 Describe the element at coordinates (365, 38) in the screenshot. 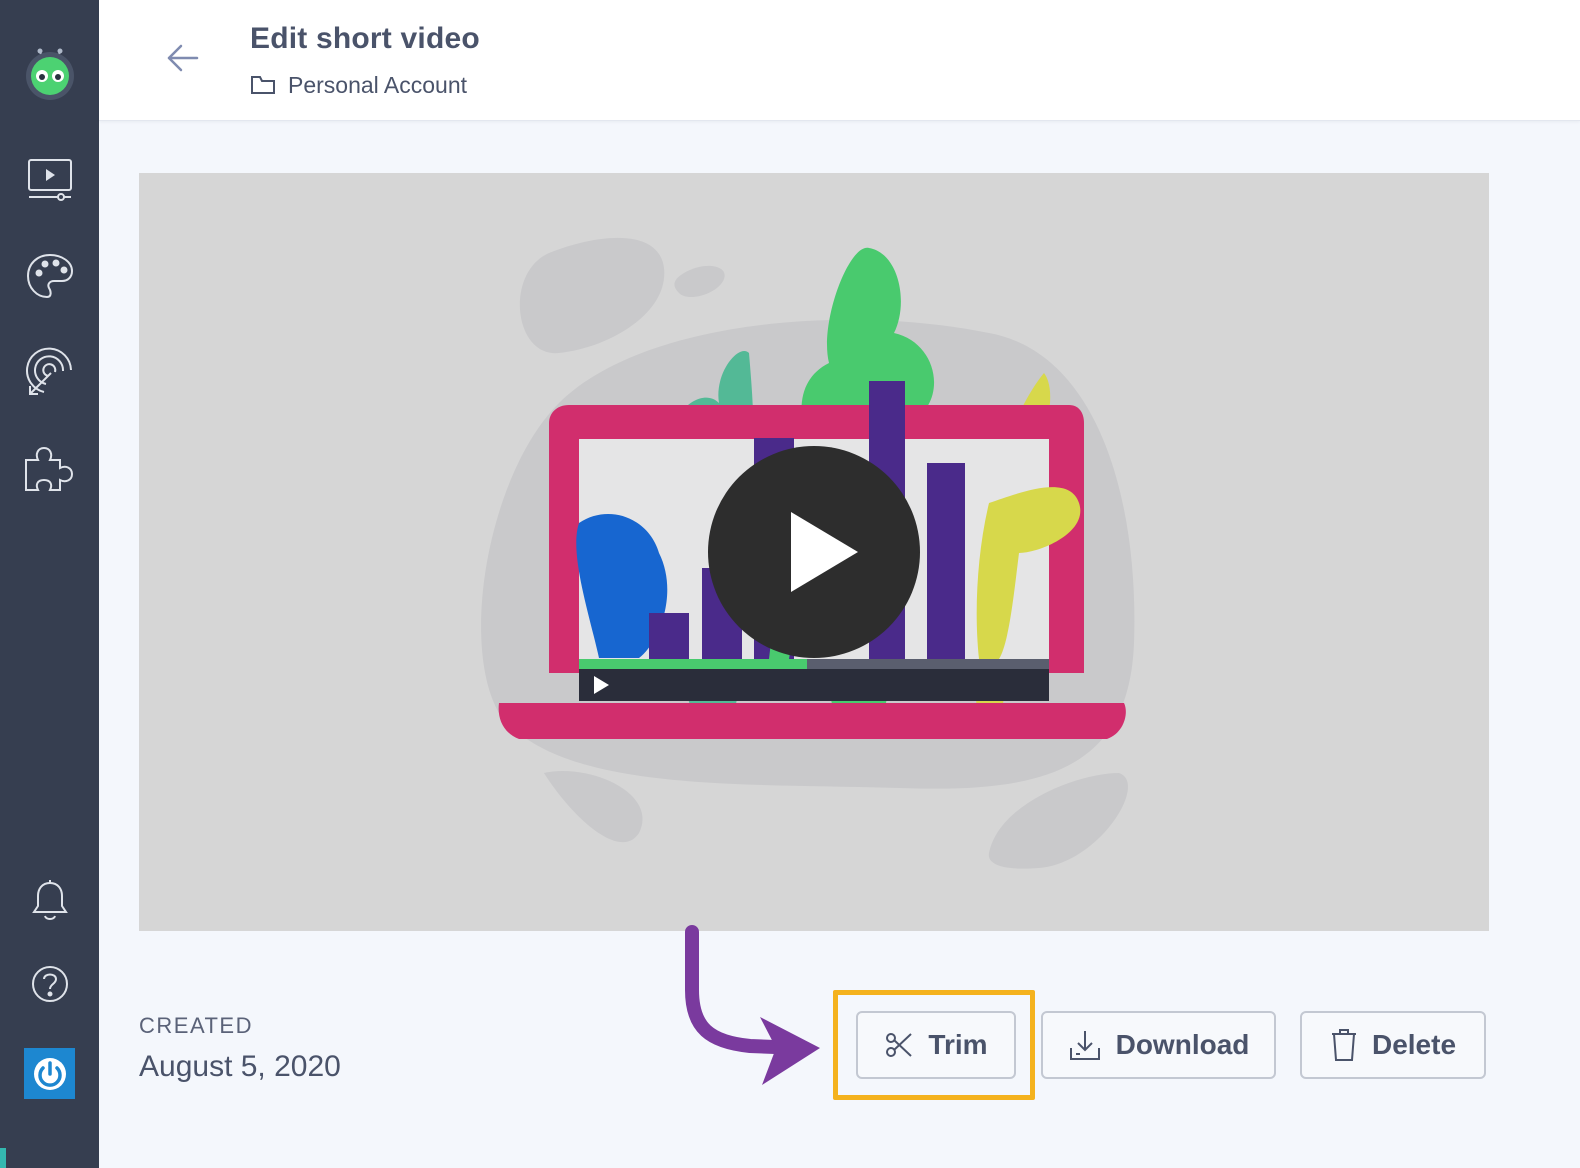

I see `page-title: Edit short video` at that location.